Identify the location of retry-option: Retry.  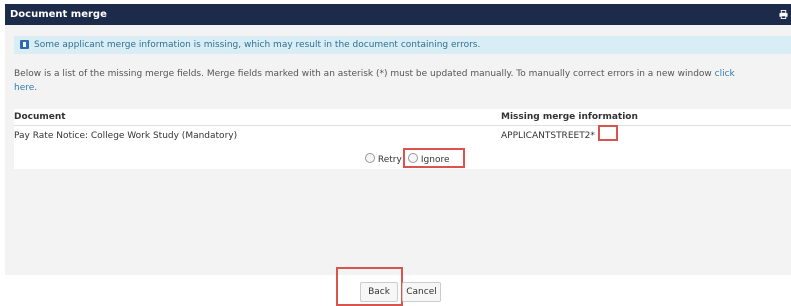
(383, 159).